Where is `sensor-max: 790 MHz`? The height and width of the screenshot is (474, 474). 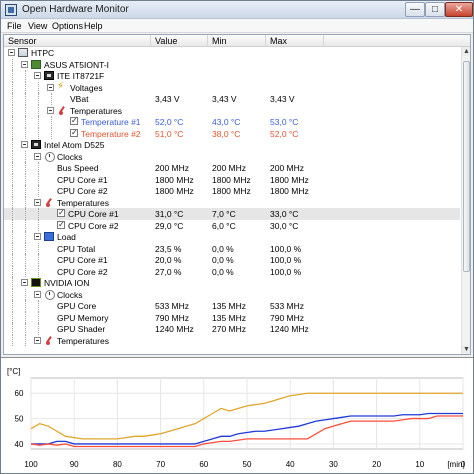
sensor-max: 790 MHz is located at coordinates (287, 317).